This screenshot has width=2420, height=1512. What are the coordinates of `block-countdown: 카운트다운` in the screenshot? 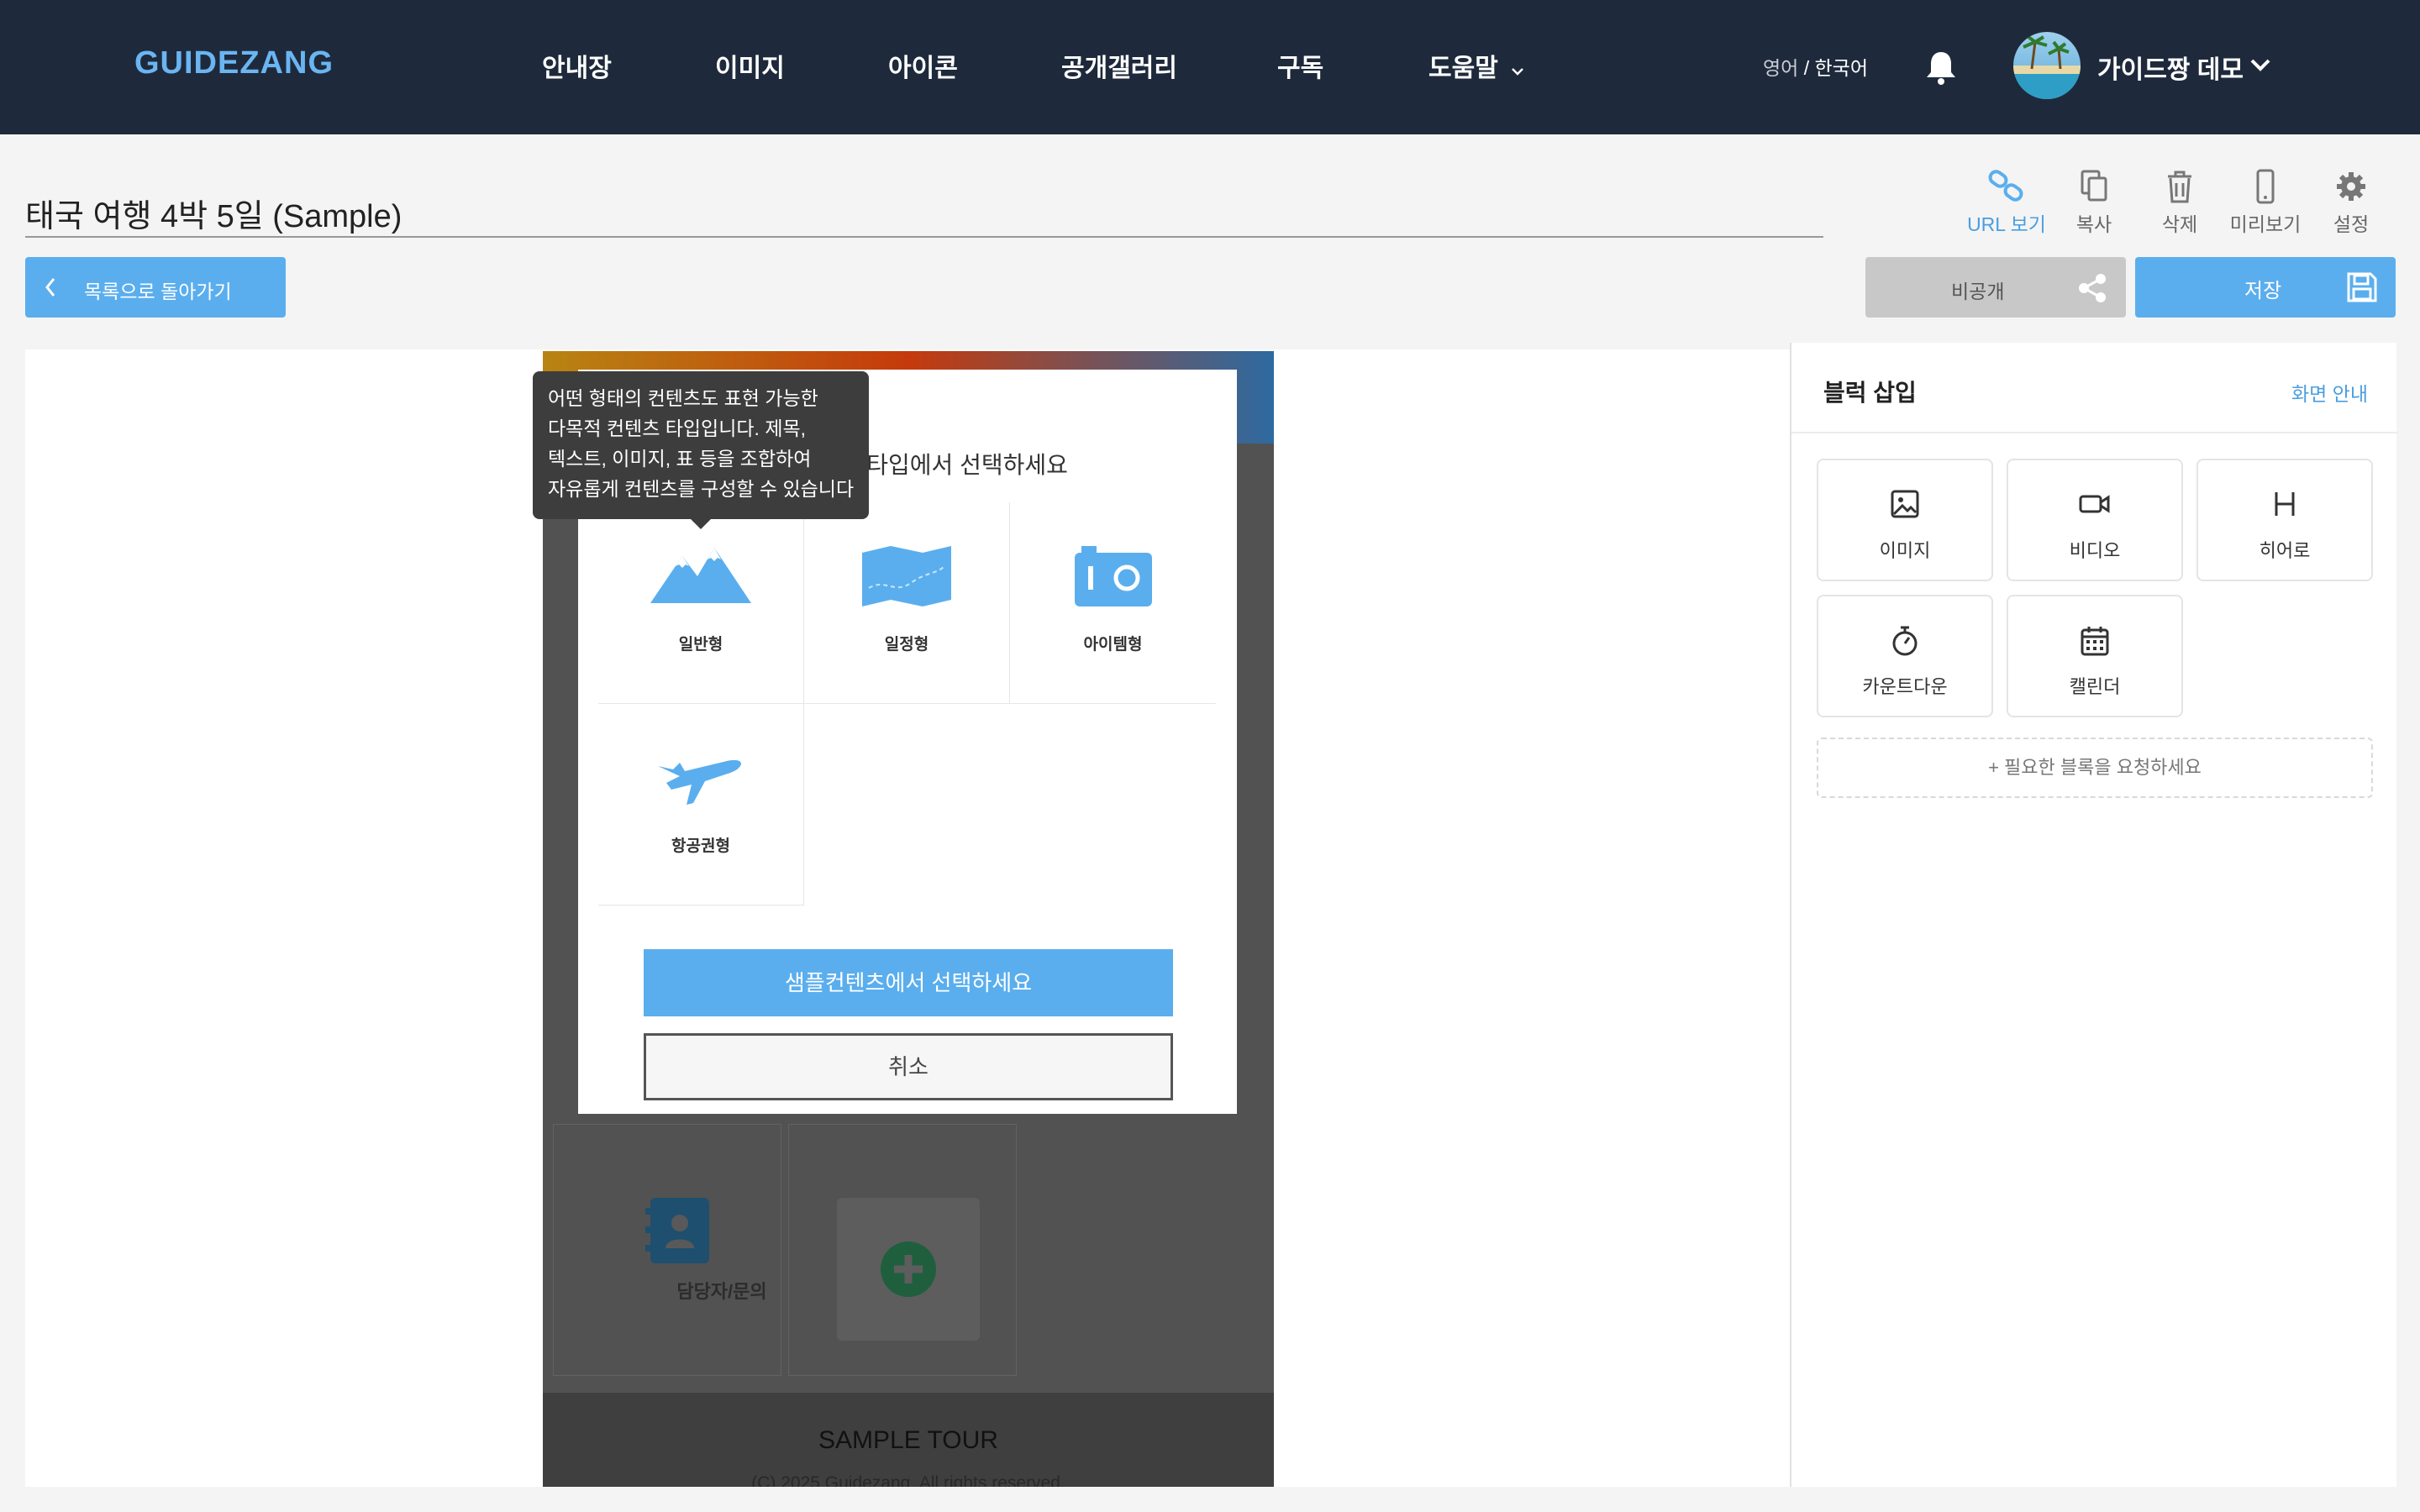 It's located at (1905, 656).